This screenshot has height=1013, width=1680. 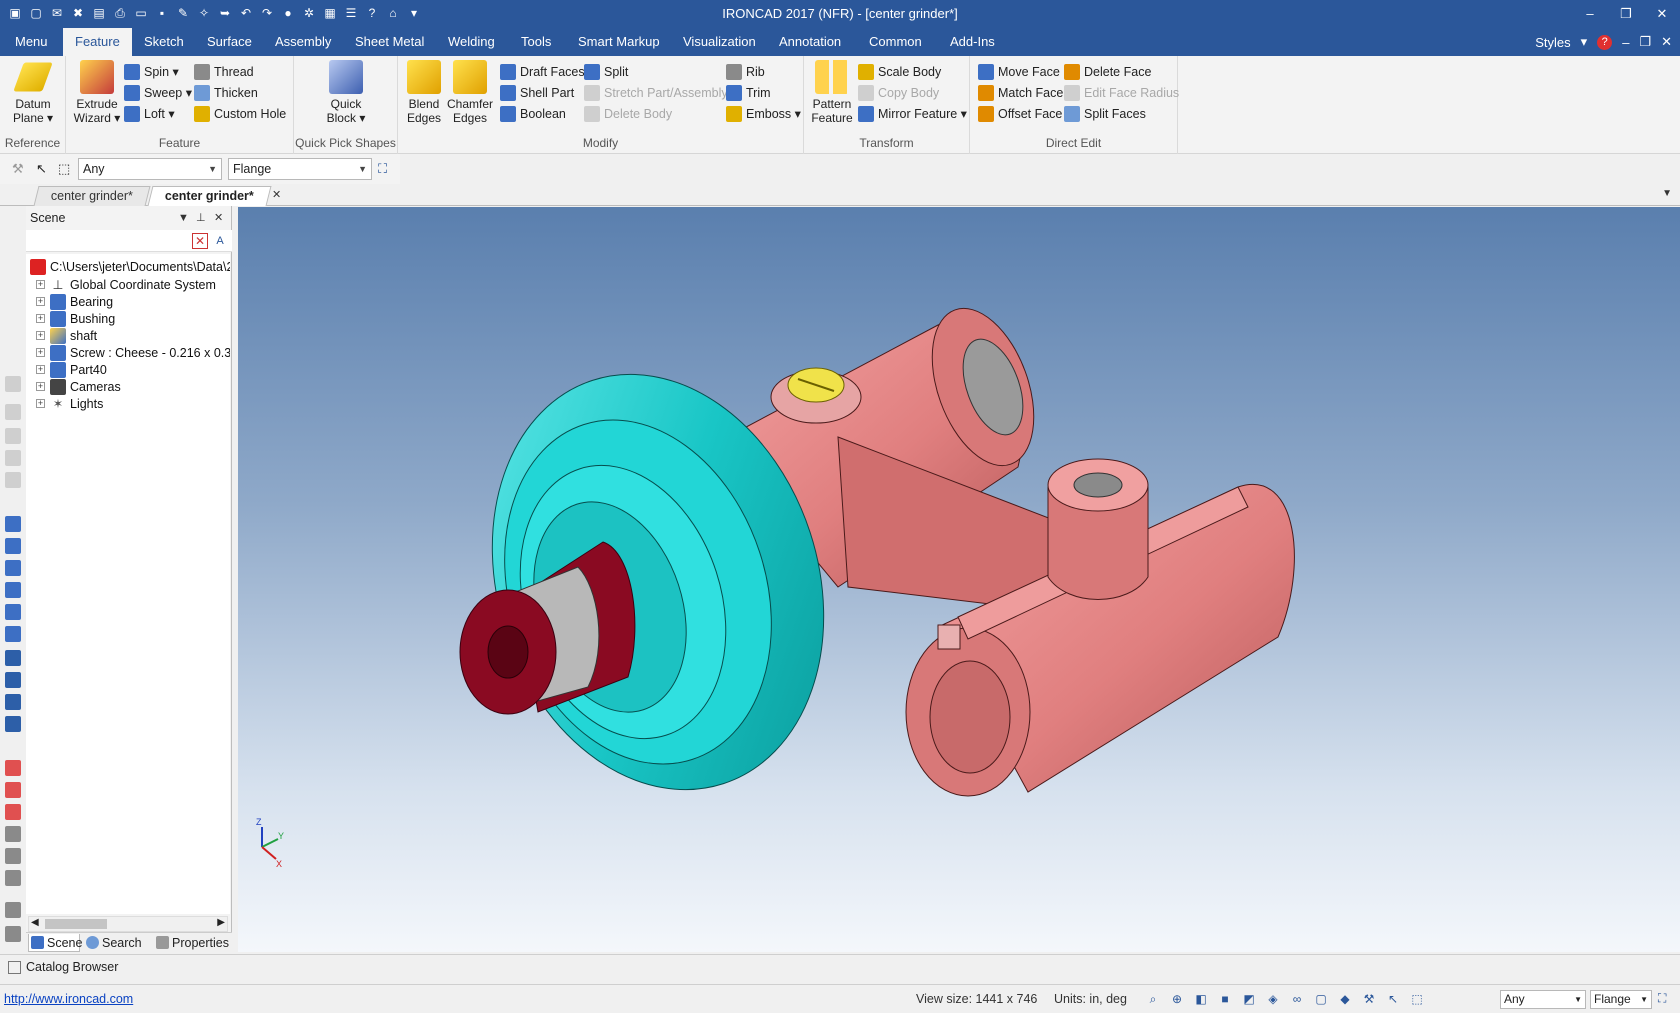 I want to click on edit-face-radius-button: Edit Face Radius, so click(x=1121, y=93).